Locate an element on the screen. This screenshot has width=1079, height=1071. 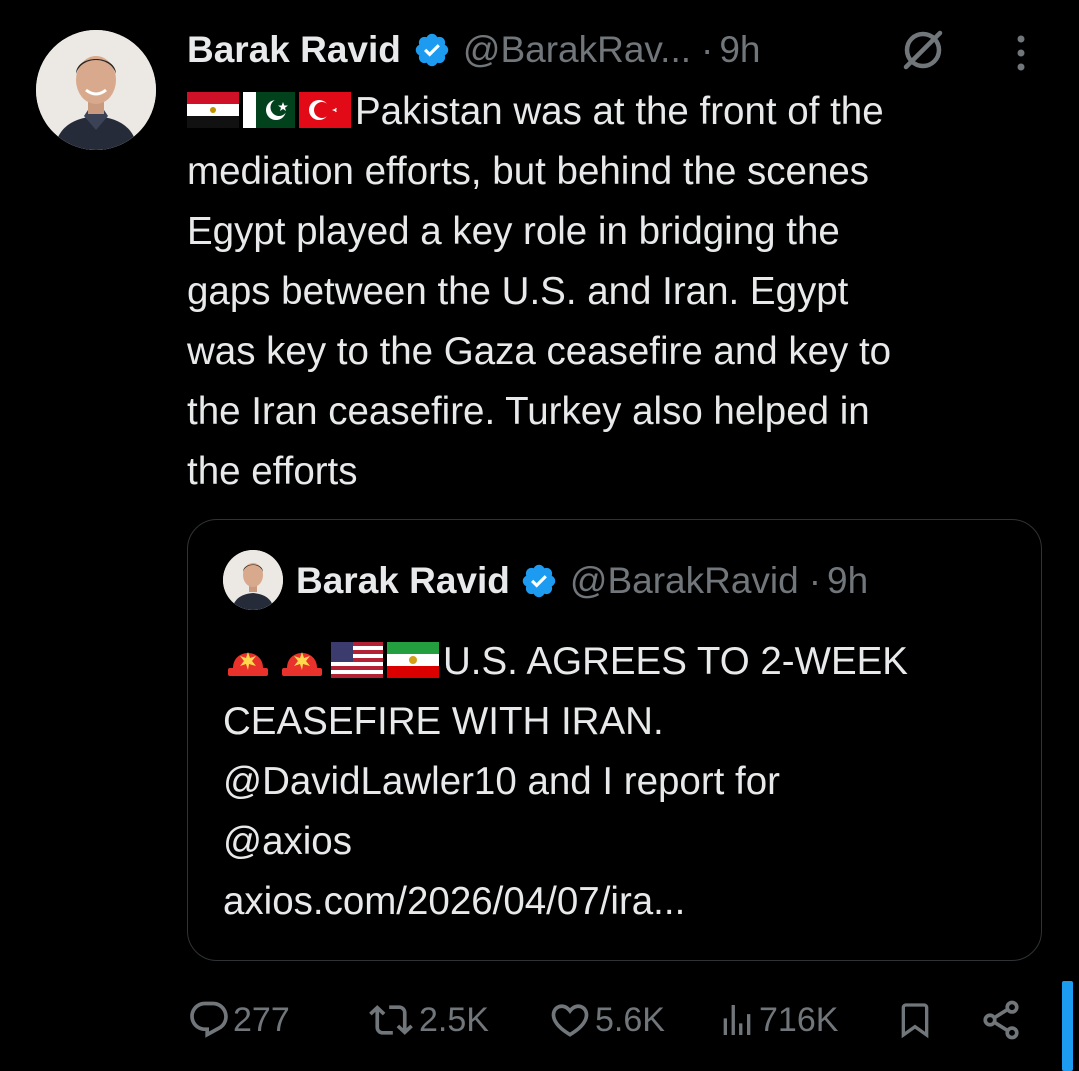
reply-count: 277 is located at coordinates (261, 1019).